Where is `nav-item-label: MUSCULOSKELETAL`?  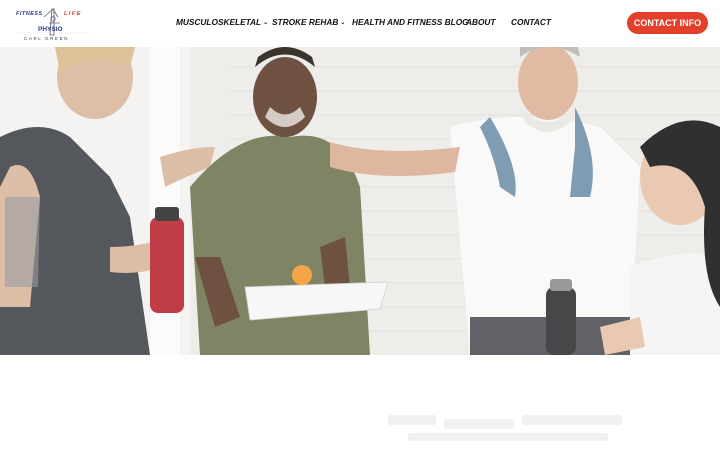
nav-item-label: MUSCULOSKELETAL is located at coordinates (219, 22).